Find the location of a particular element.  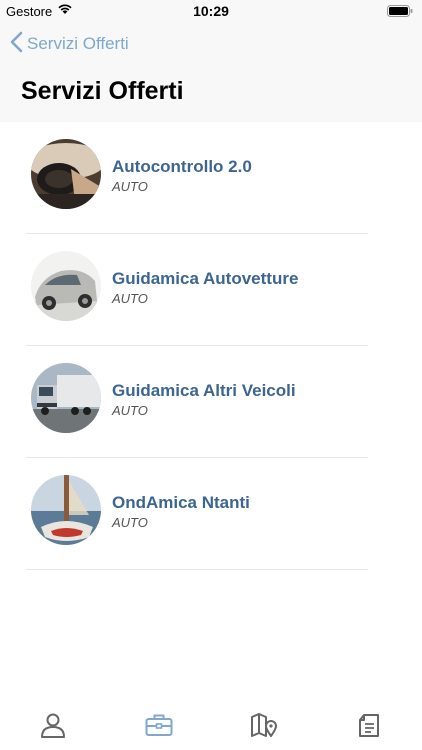

tab-services is located at coordinates (159, 727).